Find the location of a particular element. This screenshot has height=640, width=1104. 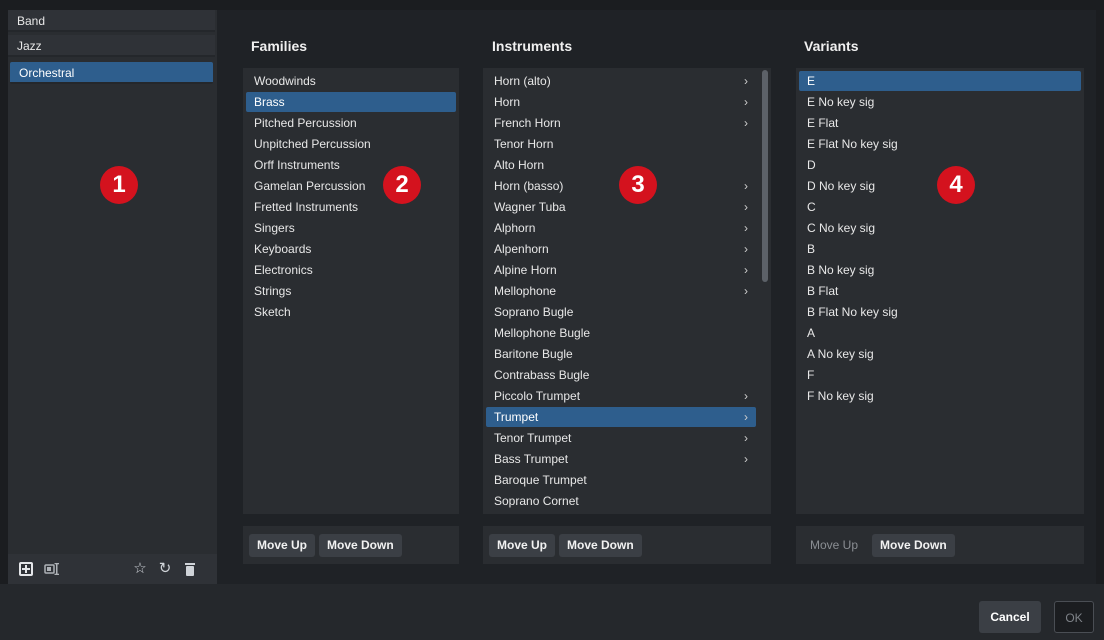

instrument-item: Baritone Bugle is located at coordinates (621, 354).